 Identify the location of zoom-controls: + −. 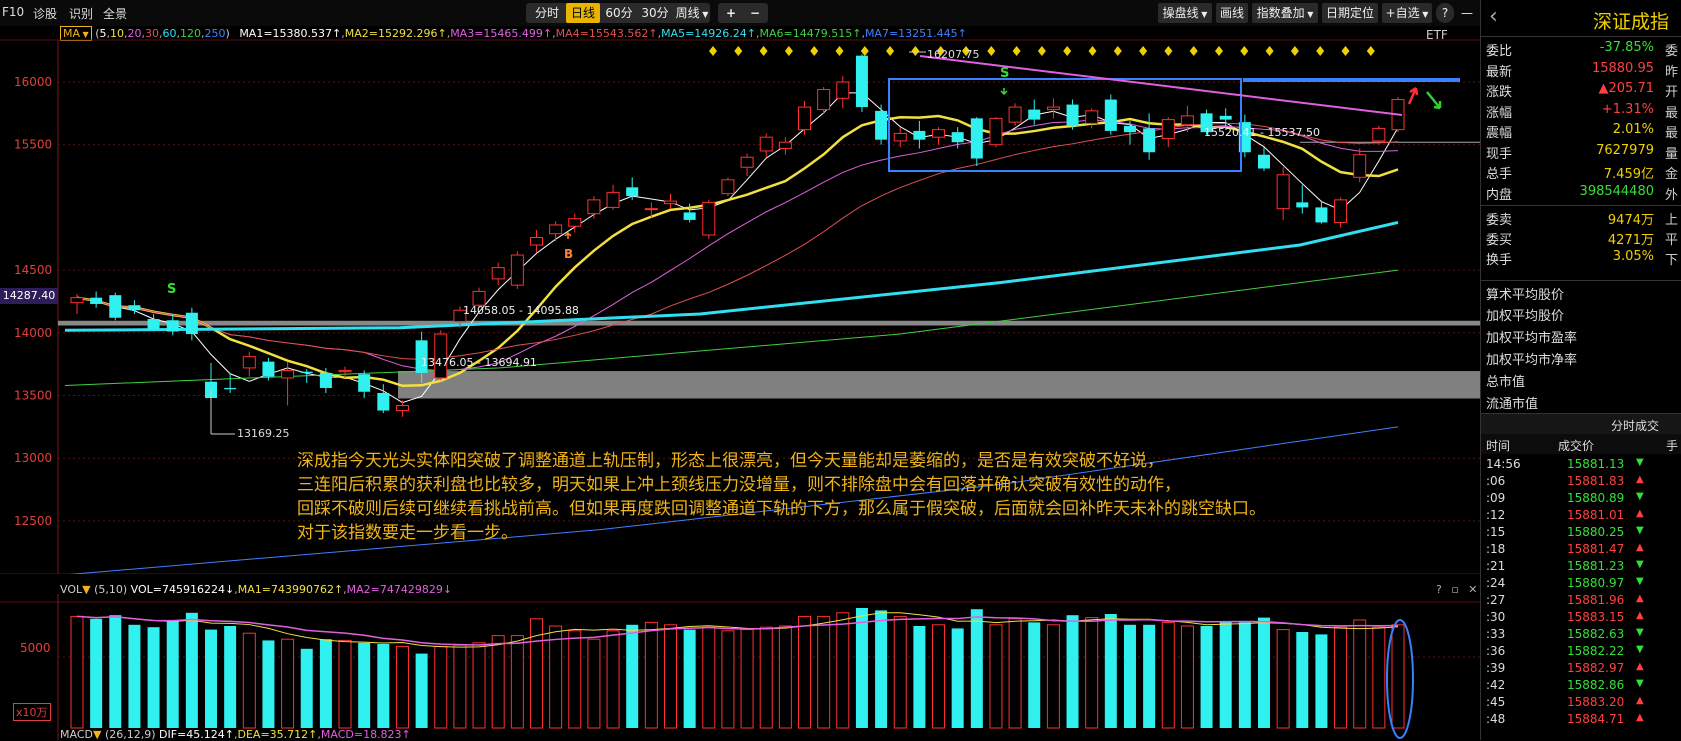
(743, 13).